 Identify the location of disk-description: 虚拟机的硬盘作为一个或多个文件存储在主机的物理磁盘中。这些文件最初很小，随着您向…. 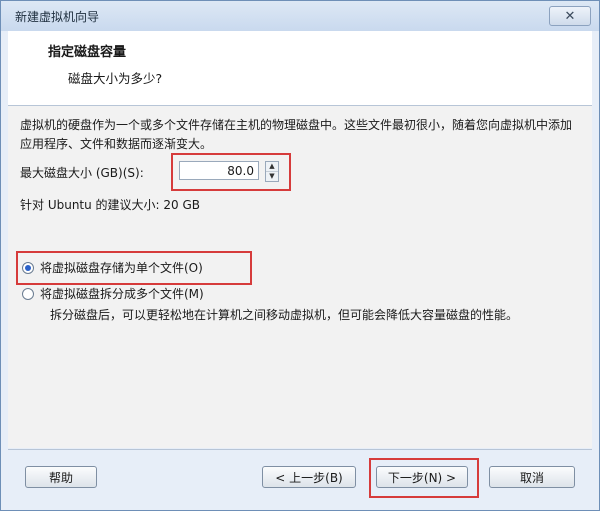
(296, 134).